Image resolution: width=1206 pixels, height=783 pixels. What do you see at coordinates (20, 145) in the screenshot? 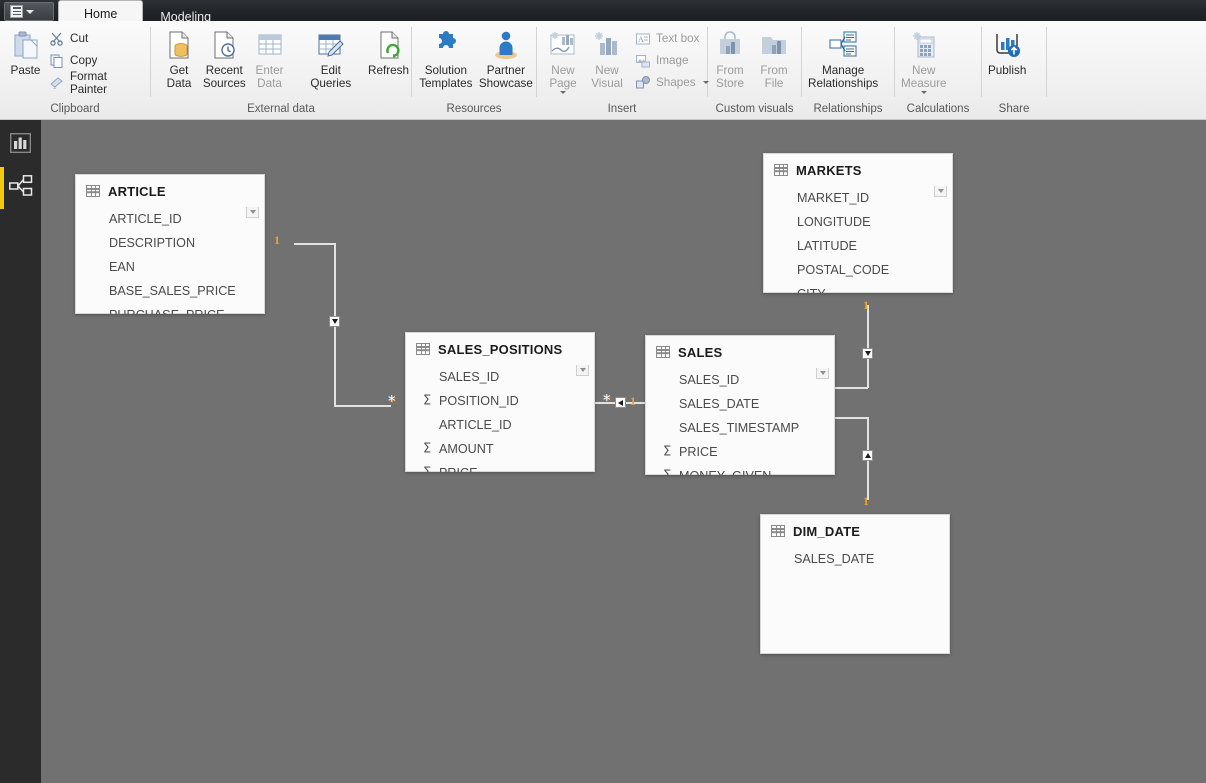
I see `sidebar-item-report-view` at bounding box center [20, 145].